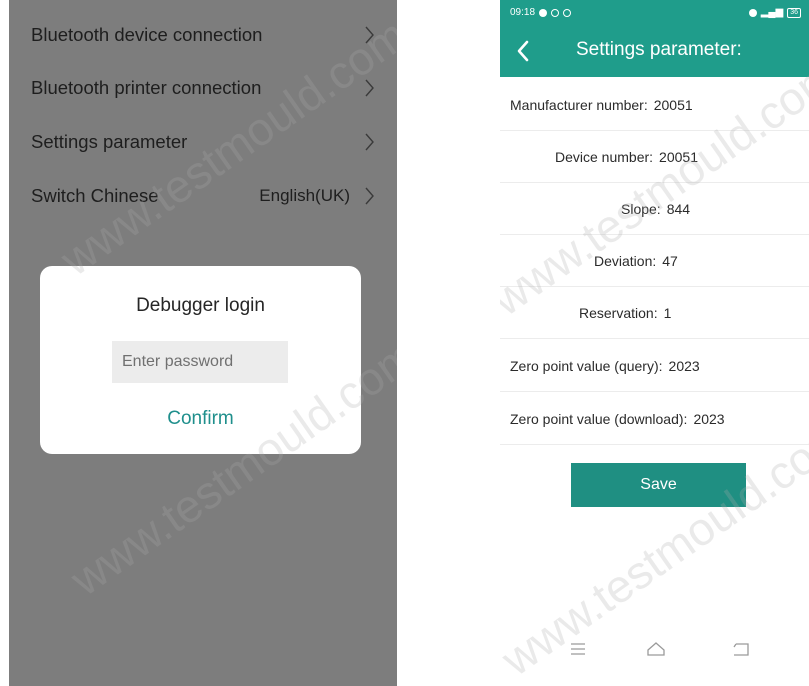 The image size is (809, 686). I want to click on param-label: Zero point value (download):, so click(599, 418).